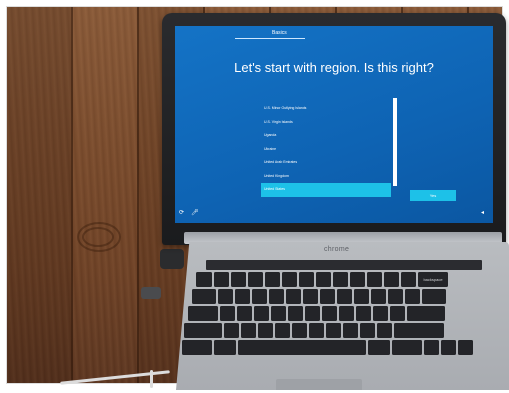  I want to click on list-scrollbar, so click(395, 142).